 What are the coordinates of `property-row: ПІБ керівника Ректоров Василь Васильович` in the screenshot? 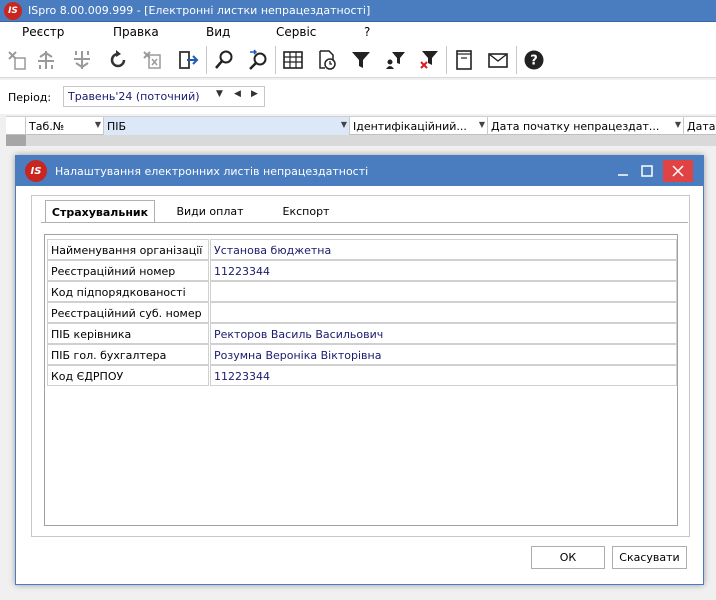 It's located at (362, 333).